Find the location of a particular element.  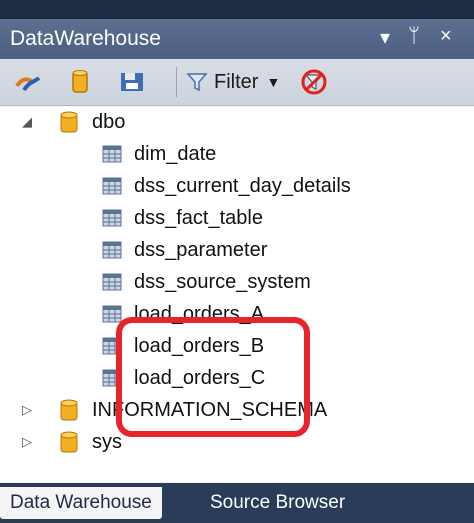

table-row: dss_current_day_details is located at coordinates (226, 186).